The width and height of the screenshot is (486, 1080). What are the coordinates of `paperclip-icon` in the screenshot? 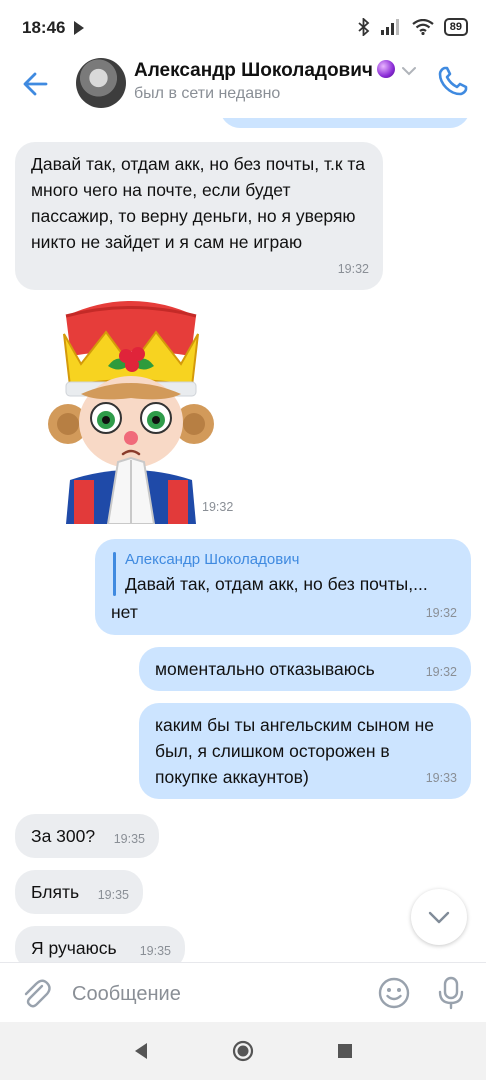 It's located at (36, 993).